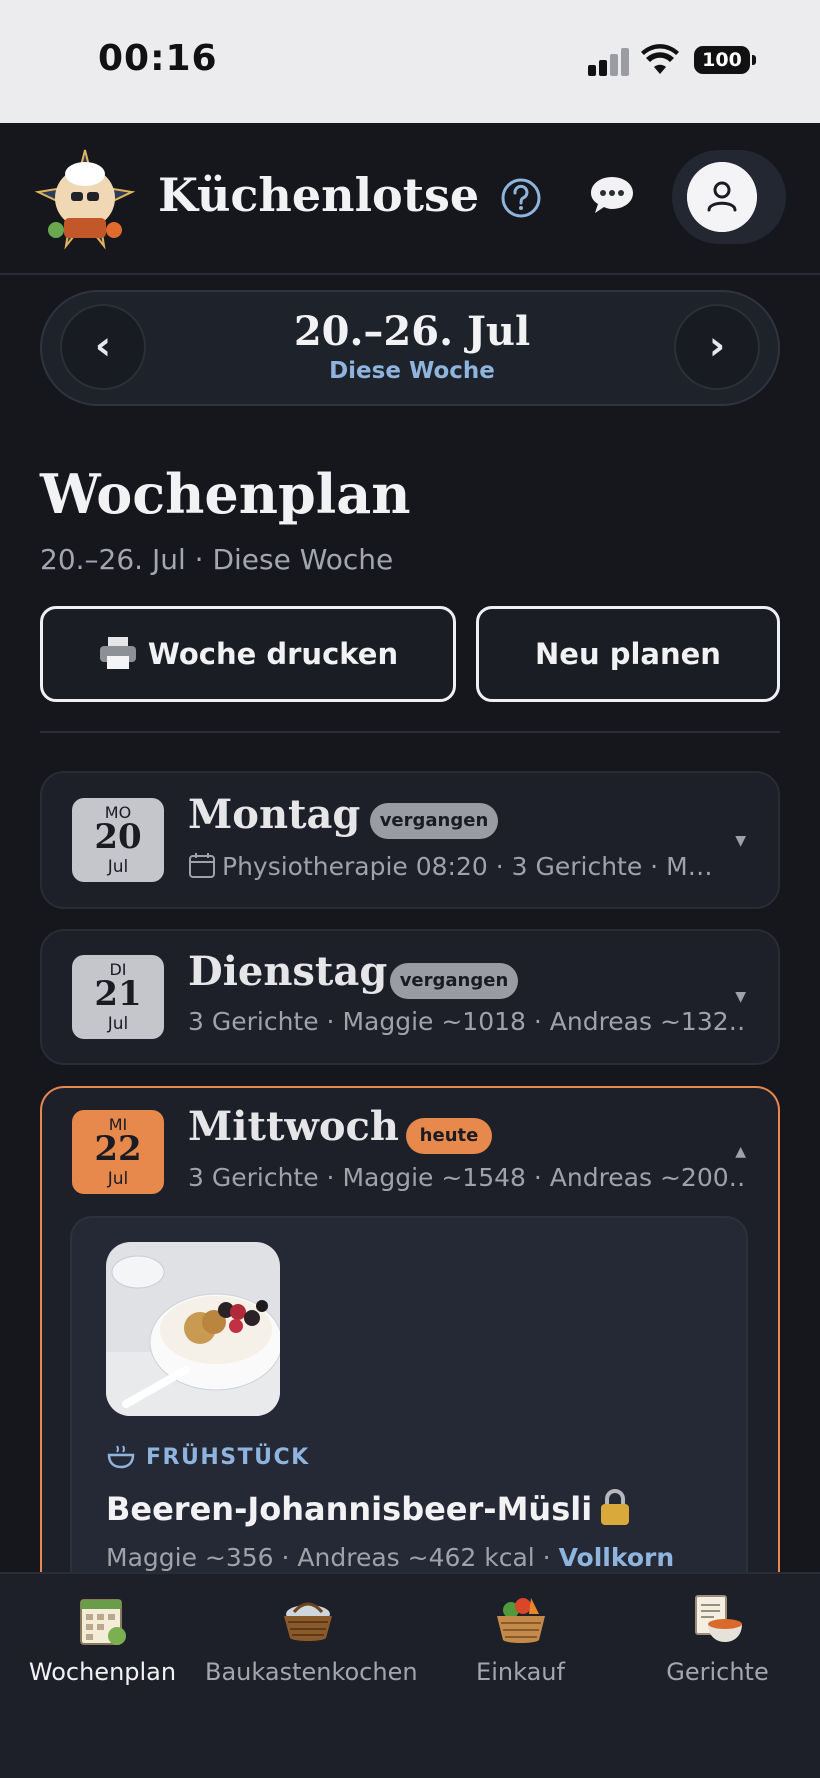  Describe the element at coordinates (412, 371) in the screenshot. I see `week-label: Diese Woche` at that location.